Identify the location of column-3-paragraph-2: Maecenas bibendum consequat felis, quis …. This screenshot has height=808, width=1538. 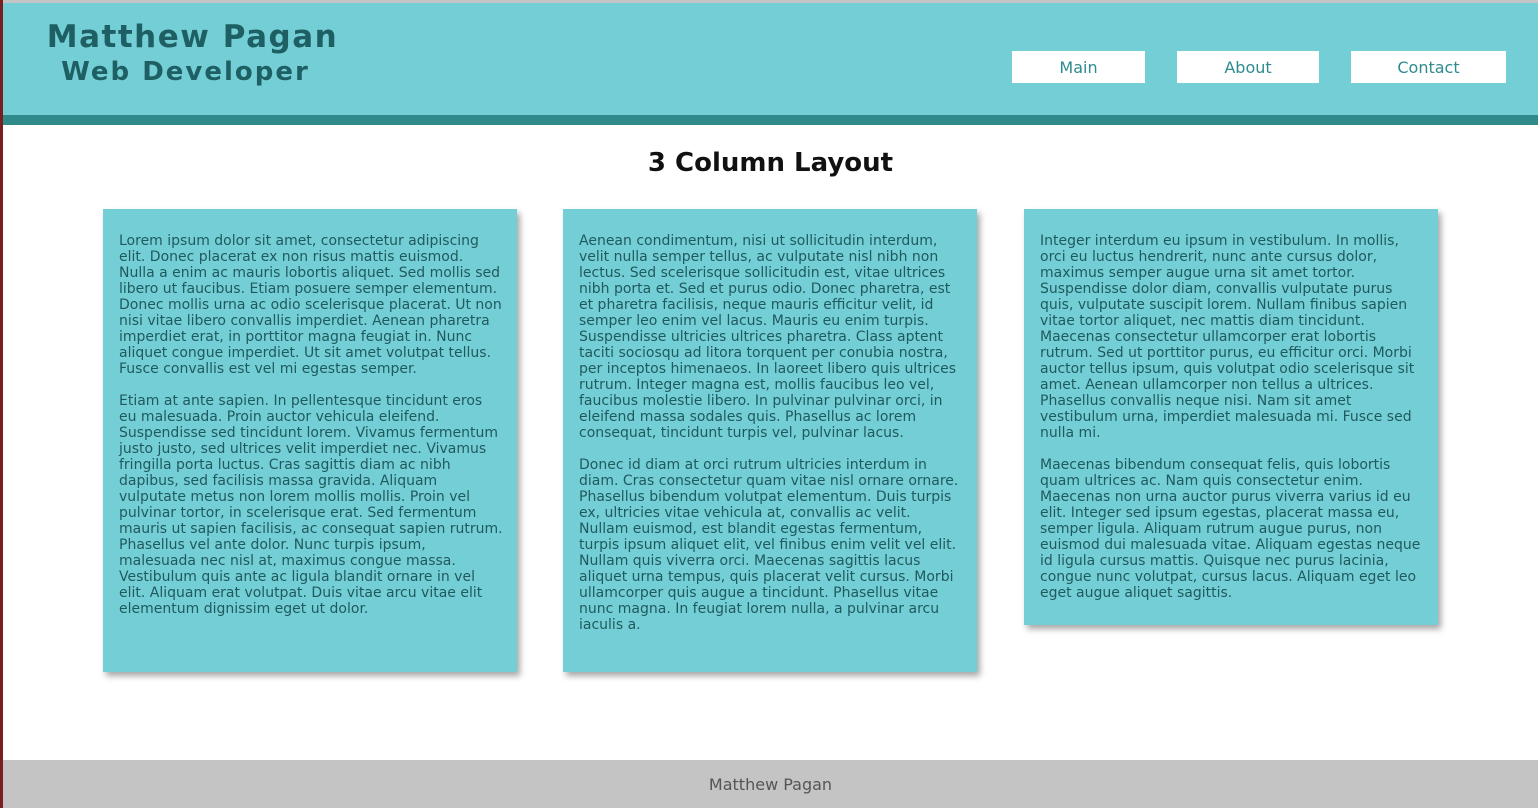
(1230, 529).